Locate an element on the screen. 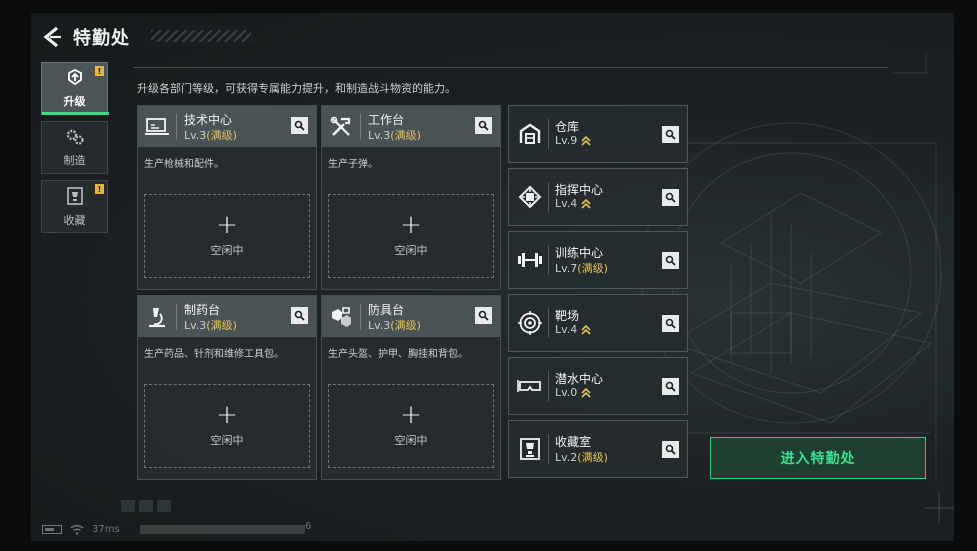 The height and width of the screenshot is (551, 977). uid-tail: 6 is located at coordinates (308, 526).